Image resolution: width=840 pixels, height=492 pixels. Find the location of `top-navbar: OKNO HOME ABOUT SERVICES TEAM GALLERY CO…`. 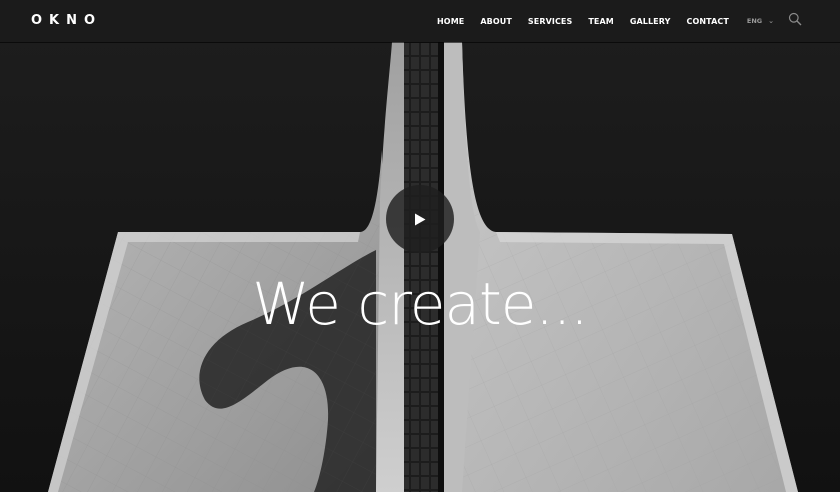

top-navbar: OKNO HOME ABOUT SERVICES TEAM GALLERY CO… is located at coordinates (420, 21).